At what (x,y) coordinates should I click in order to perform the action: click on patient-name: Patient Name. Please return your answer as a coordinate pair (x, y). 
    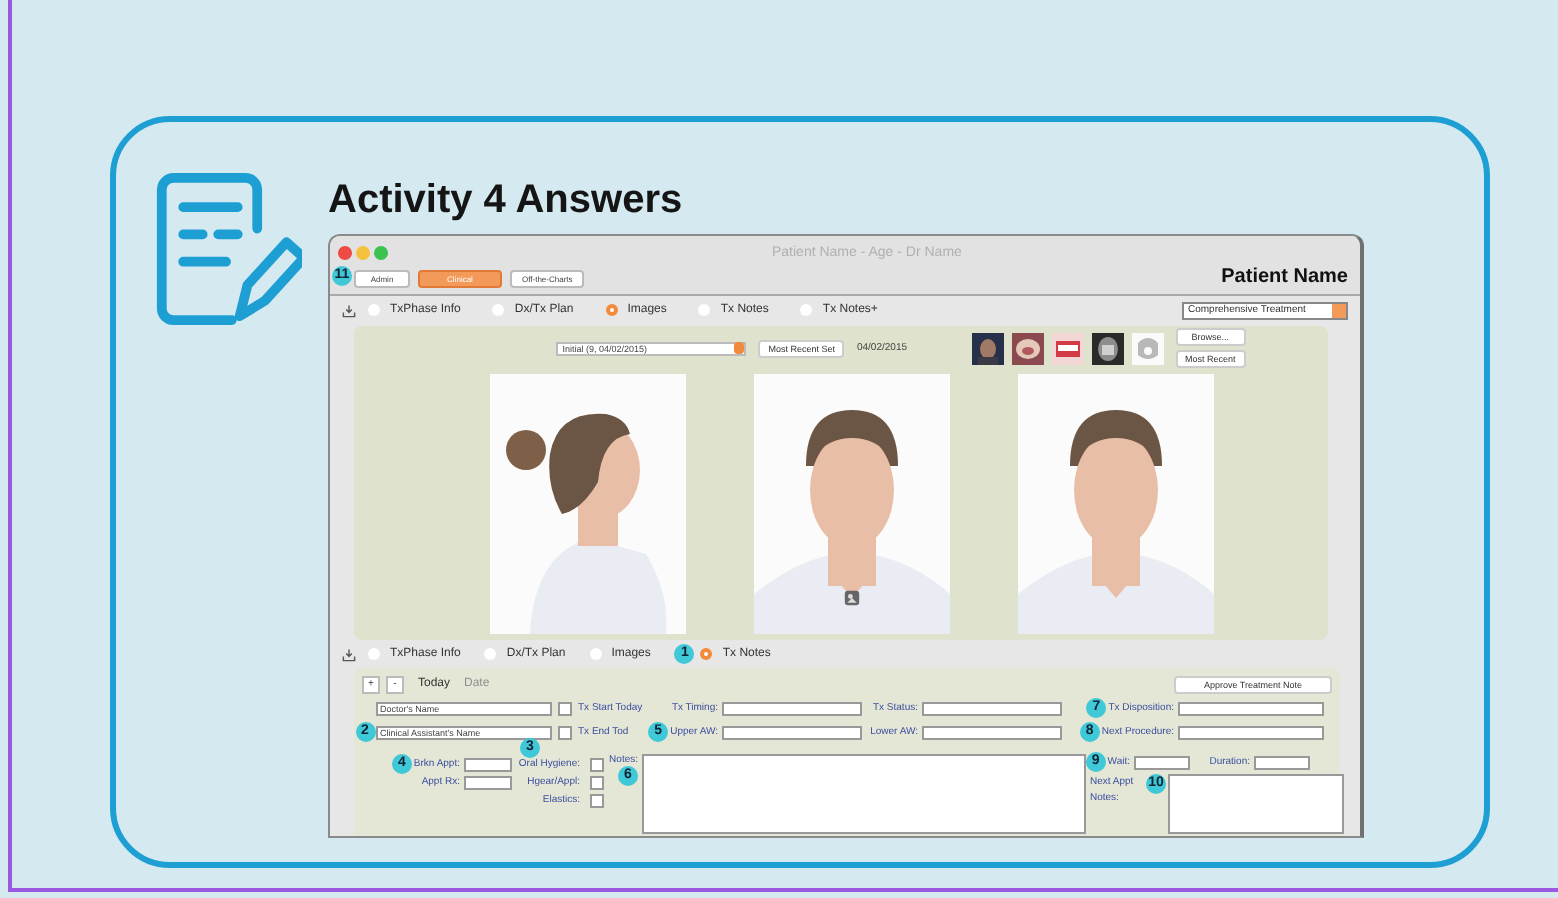
    Looking at the image, I should click on (1284, 277).